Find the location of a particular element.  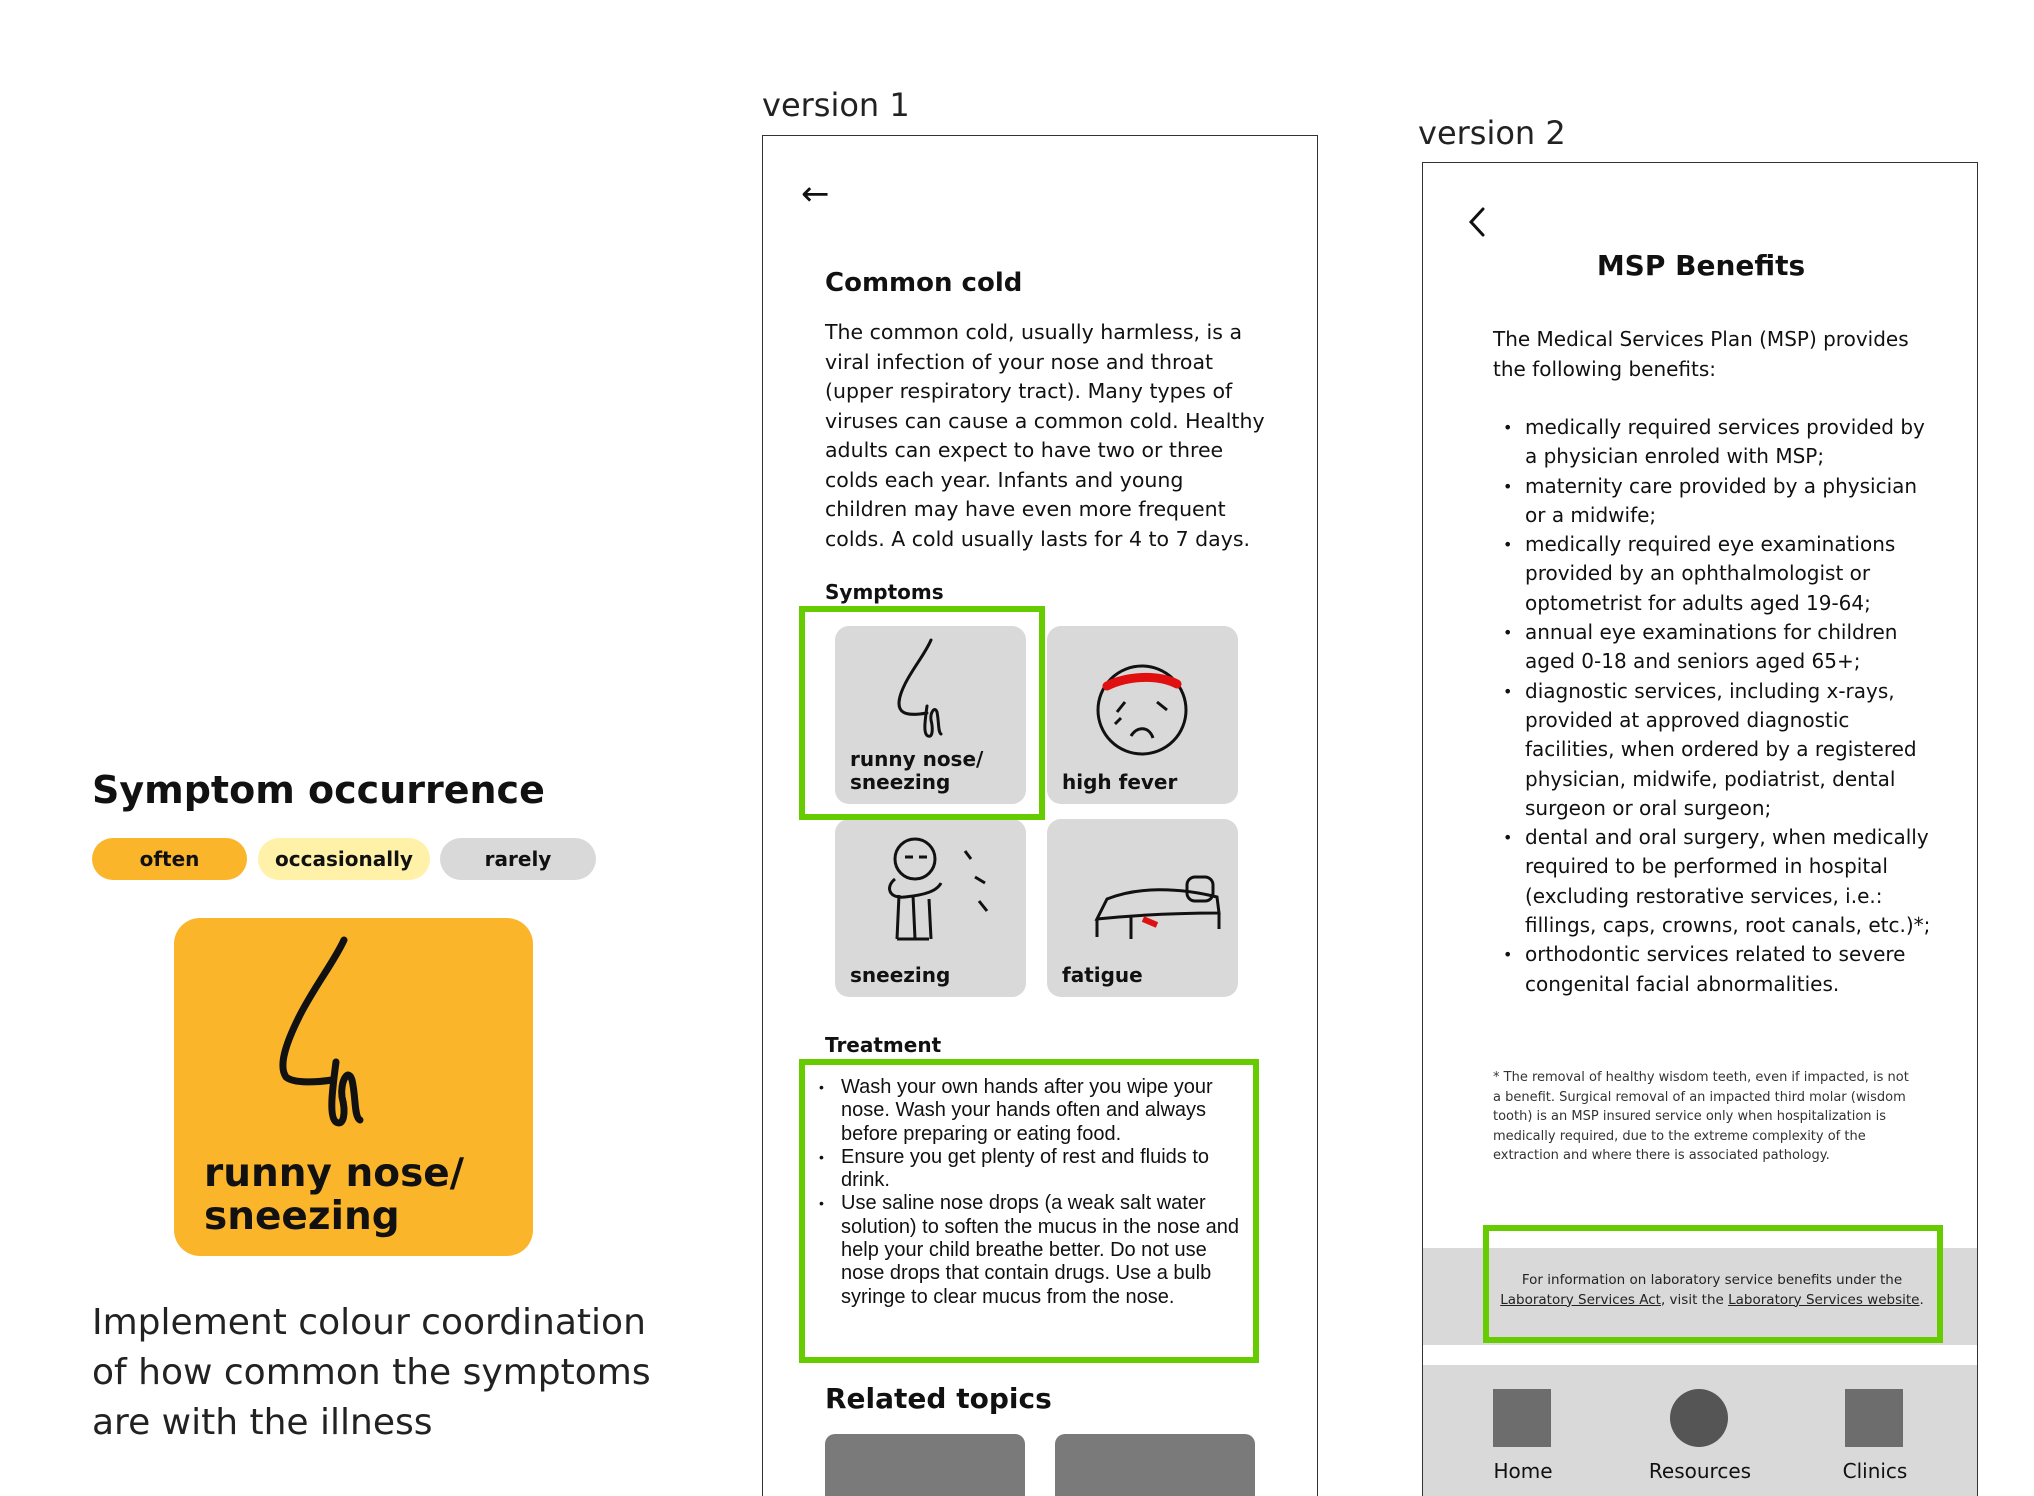

chevron-left-icon is located at coordinates (1476, 222).